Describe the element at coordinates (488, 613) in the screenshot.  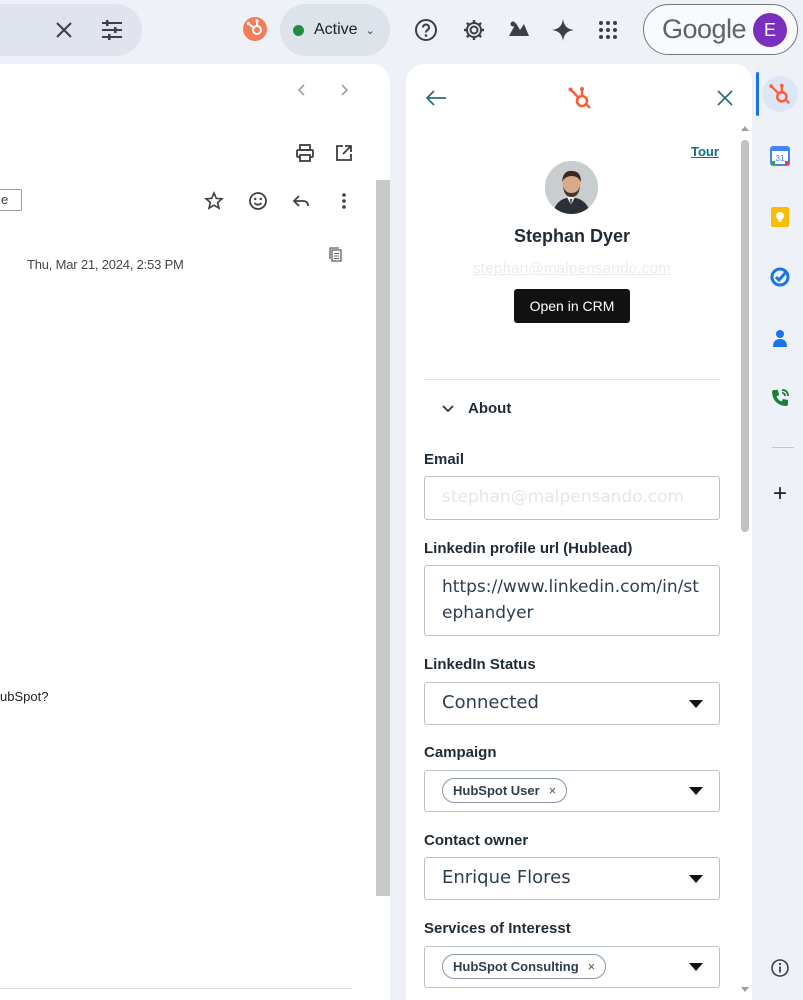
I see `linkedin-url-value-line2: ephandyer` at that location.